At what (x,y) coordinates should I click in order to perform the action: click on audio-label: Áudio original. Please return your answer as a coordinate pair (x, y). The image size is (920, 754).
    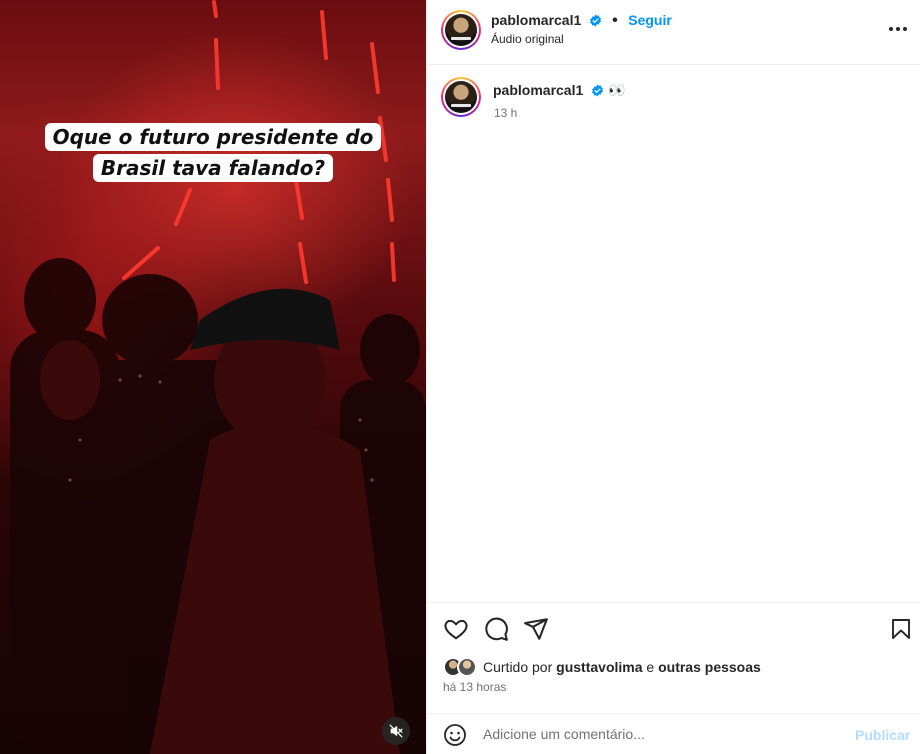
    Looking at the image, I should click on (527, 39).